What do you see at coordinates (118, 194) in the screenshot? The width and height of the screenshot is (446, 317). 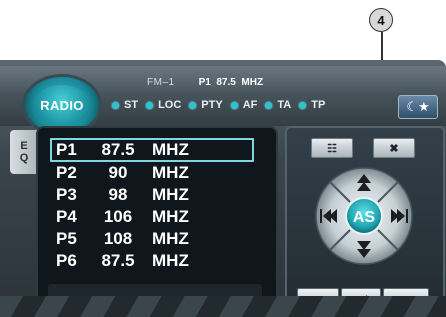 I see `preset-frequency: 98` at bounding box center [118, 194].